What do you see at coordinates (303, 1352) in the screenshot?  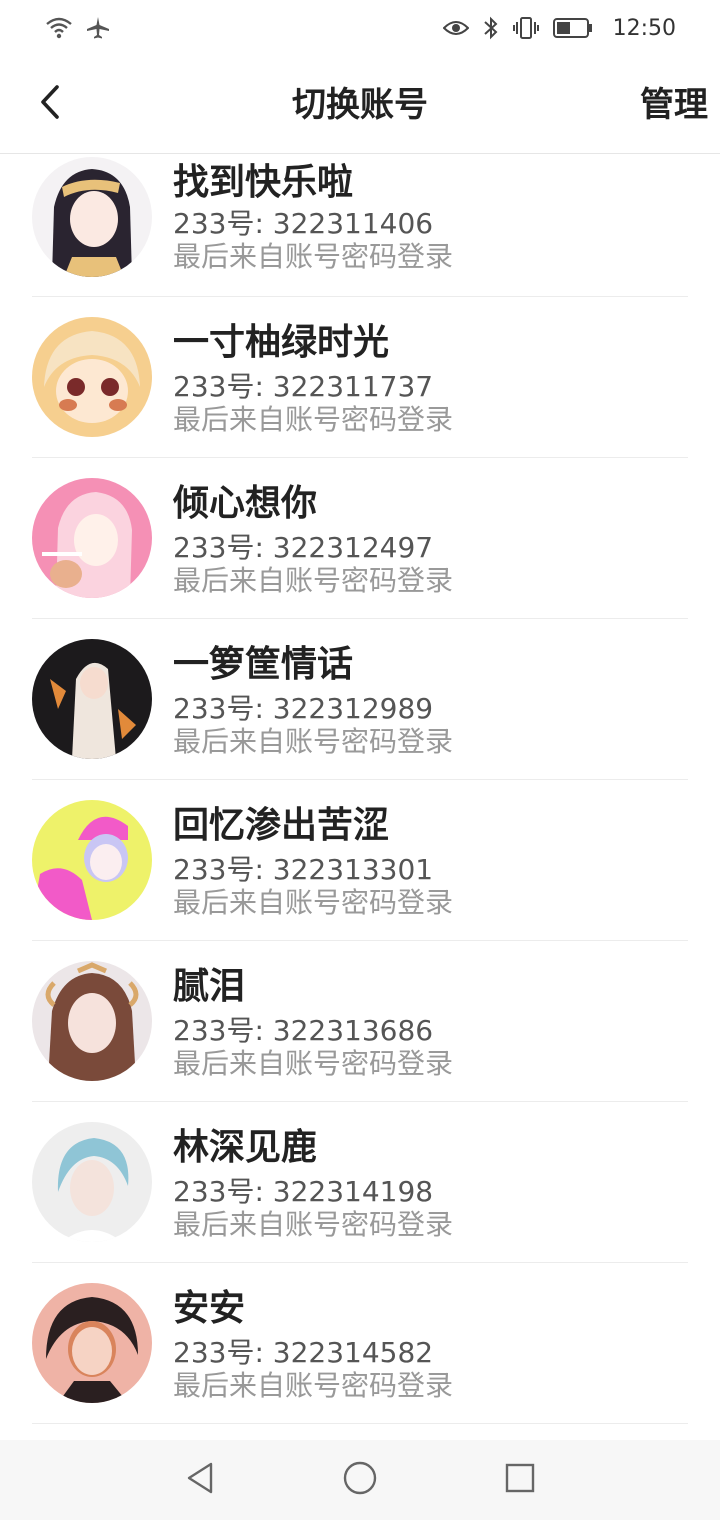 I see `account-id: 233号: 322314582` at bounding box center [303, 1352].